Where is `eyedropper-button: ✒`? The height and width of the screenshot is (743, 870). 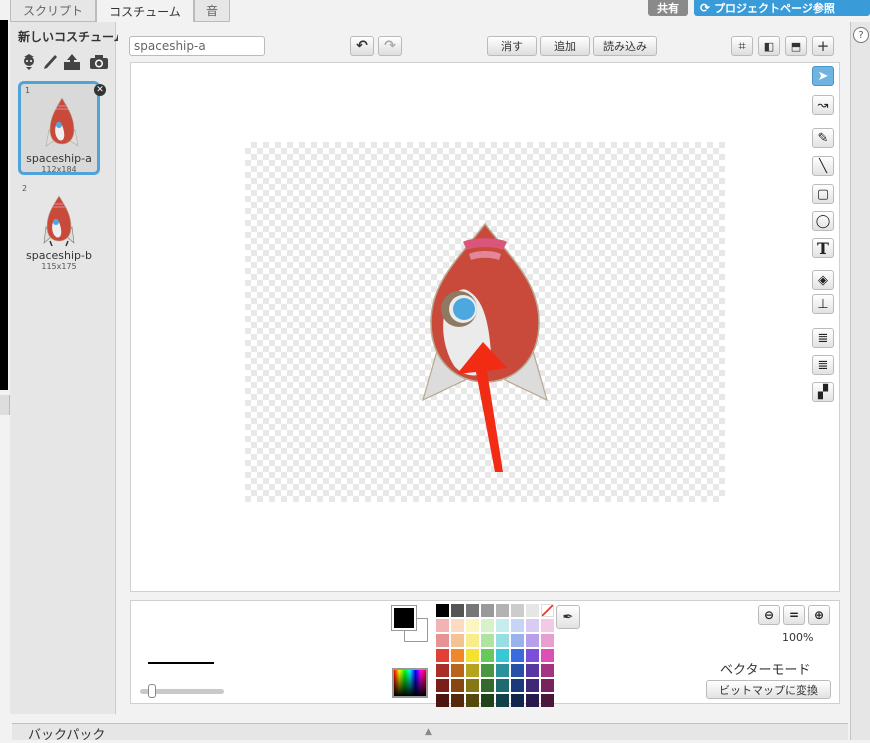 eyedropper-button: ✒ is located at coordinates (568, 617).